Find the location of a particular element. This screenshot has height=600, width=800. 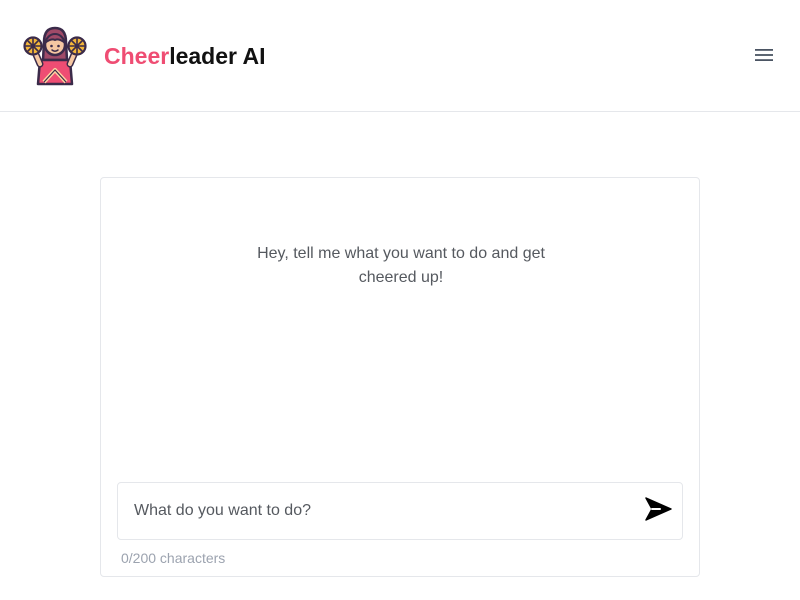

app-title: Cheerleader AI is located at coordinates (185, 56).